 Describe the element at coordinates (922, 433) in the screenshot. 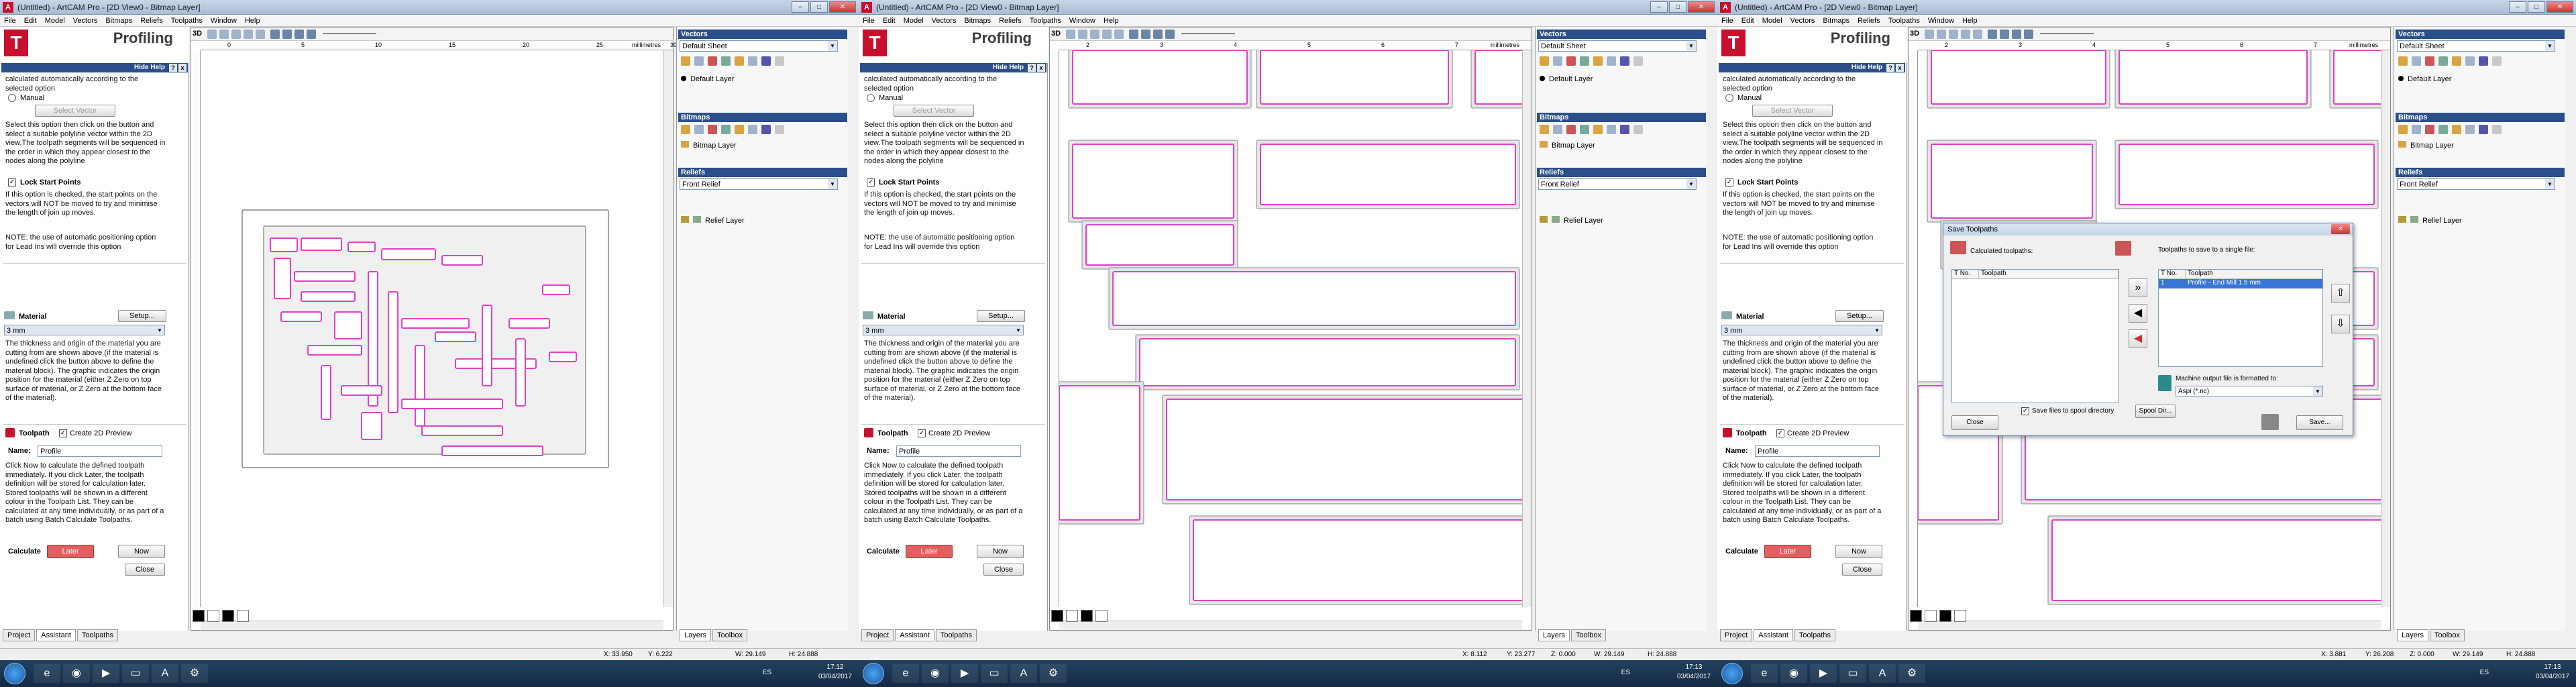

I see `create-preview-checkbox: ✓` at that location.